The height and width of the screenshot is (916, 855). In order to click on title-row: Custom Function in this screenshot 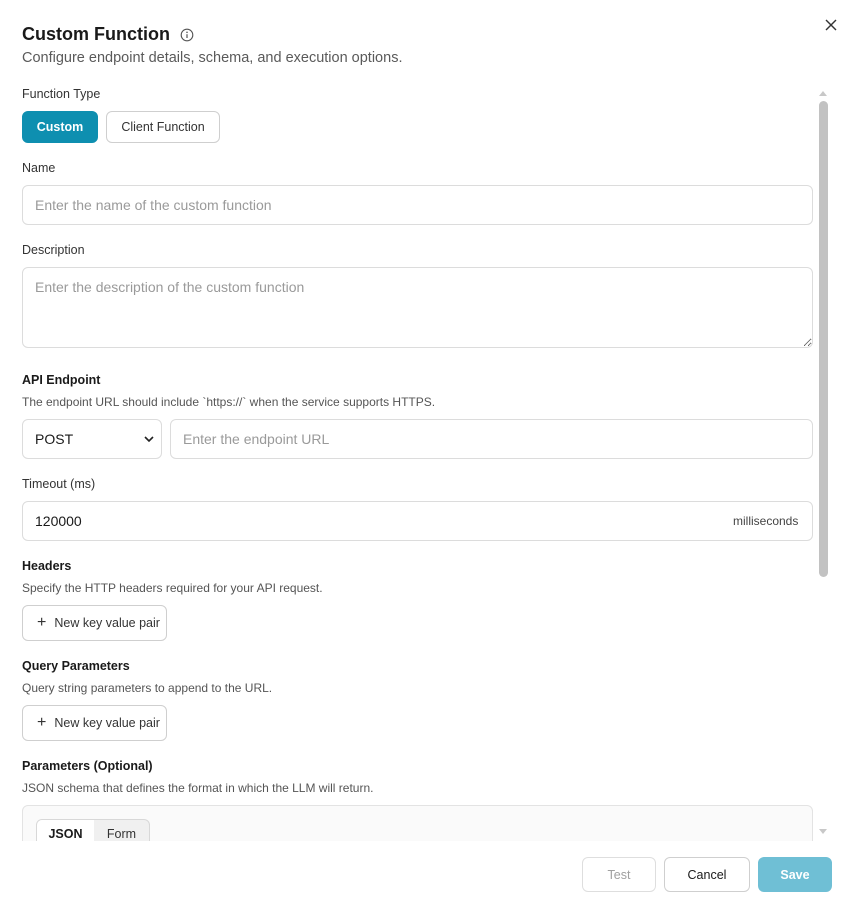, I will do `click(108, 34)`.